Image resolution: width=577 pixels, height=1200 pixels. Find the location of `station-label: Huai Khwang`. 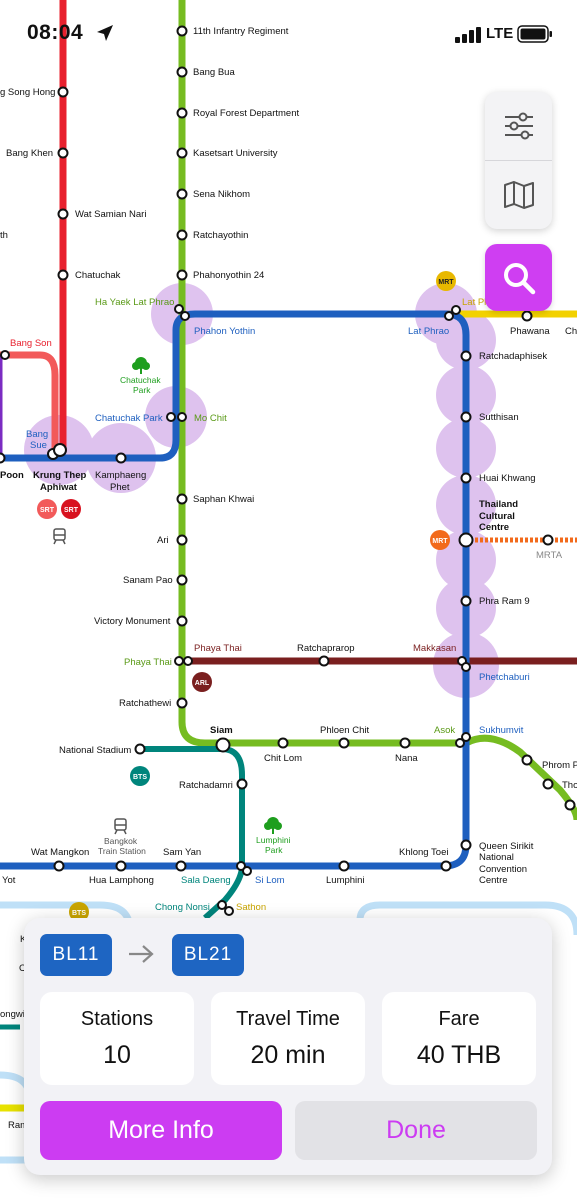

station-label: Huai Khwang is located at coordinates (507, 478).